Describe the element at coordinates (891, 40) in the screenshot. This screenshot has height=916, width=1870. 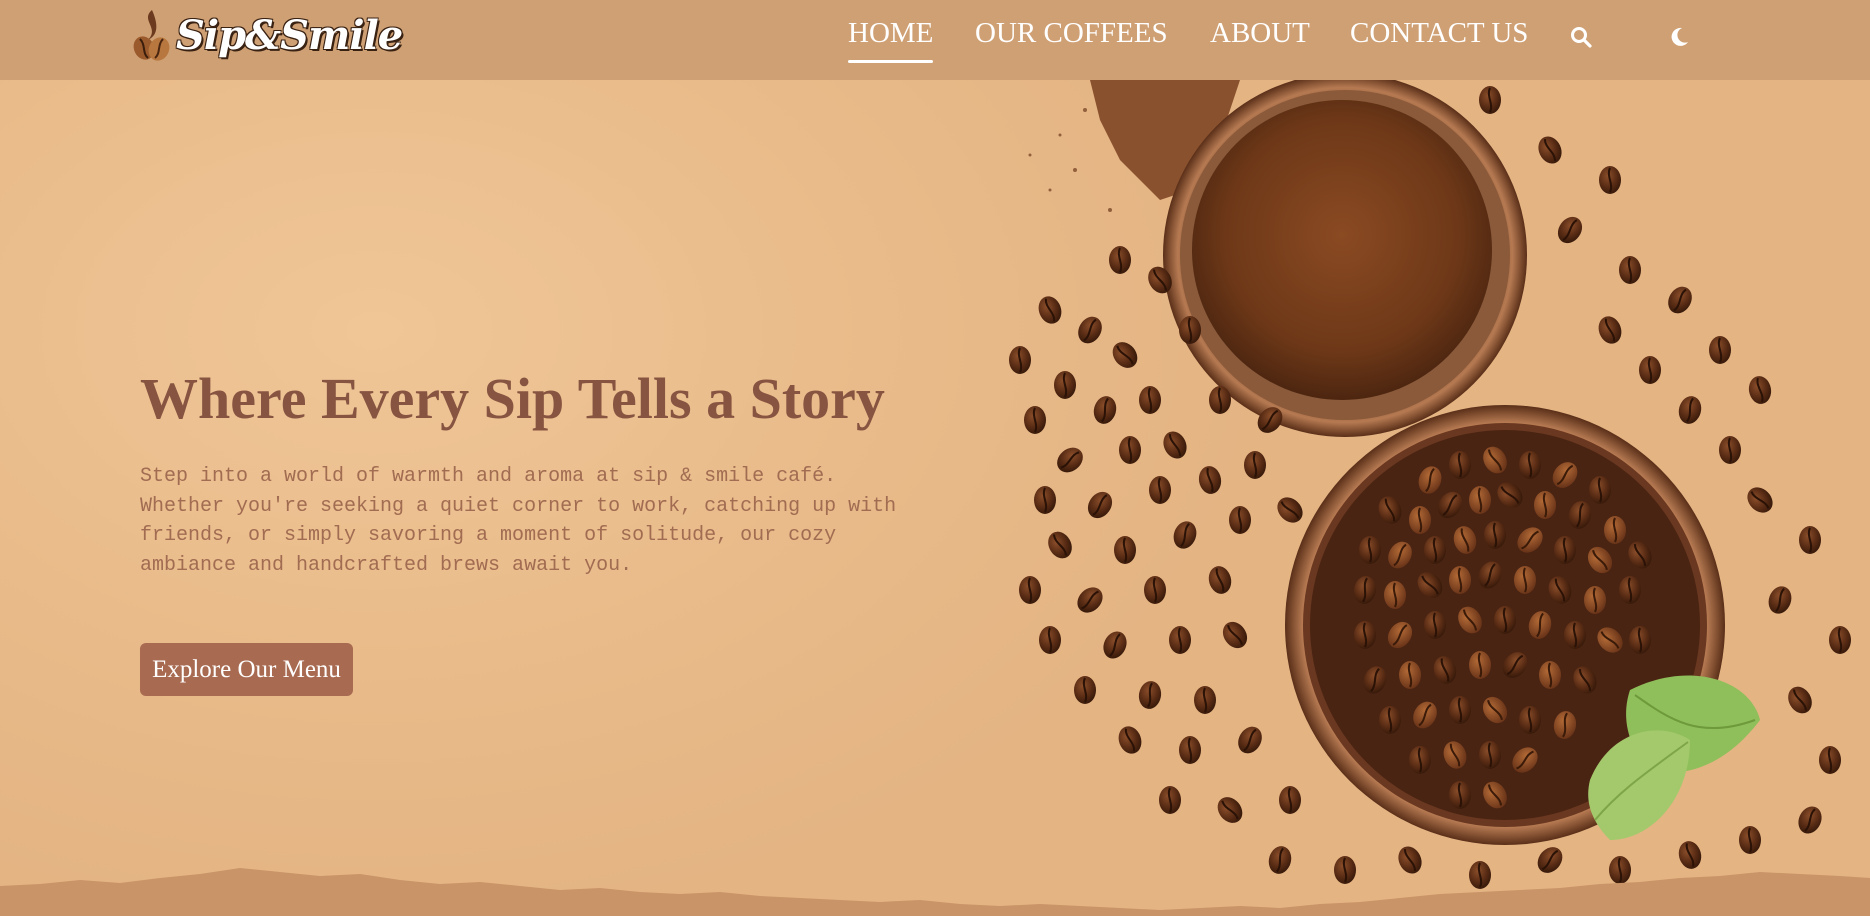
I see `nav-home: HOME` at that location.